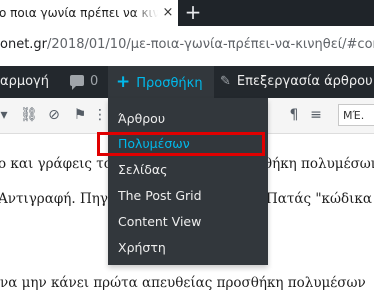 This screenshot has height=307, width=374. What do you see at coordinates (6, 115) in the screenshot?
I see `dropdown-arrow-icon: ▾` at bounding box center [6, 115].